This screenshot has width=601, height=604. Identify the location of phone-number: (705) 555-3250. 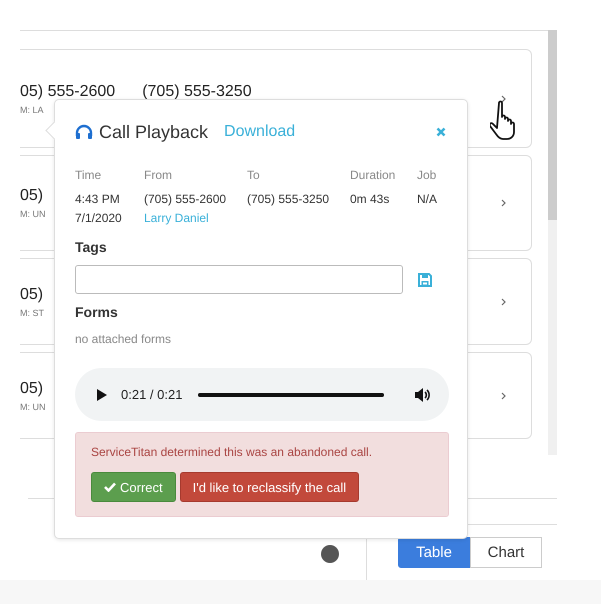
(197, 91).